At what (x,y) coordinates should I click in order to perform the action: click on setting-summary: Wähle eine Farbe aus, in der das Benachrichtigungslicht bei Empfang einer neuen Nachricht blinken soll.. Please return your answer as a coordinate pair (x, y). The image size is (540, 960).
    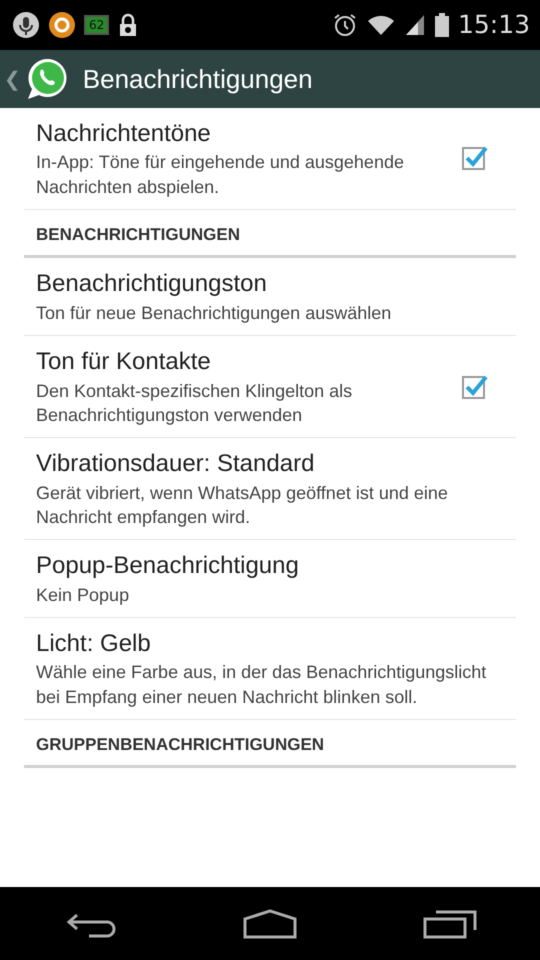
    Looking at the image, I should click on (262, 685).